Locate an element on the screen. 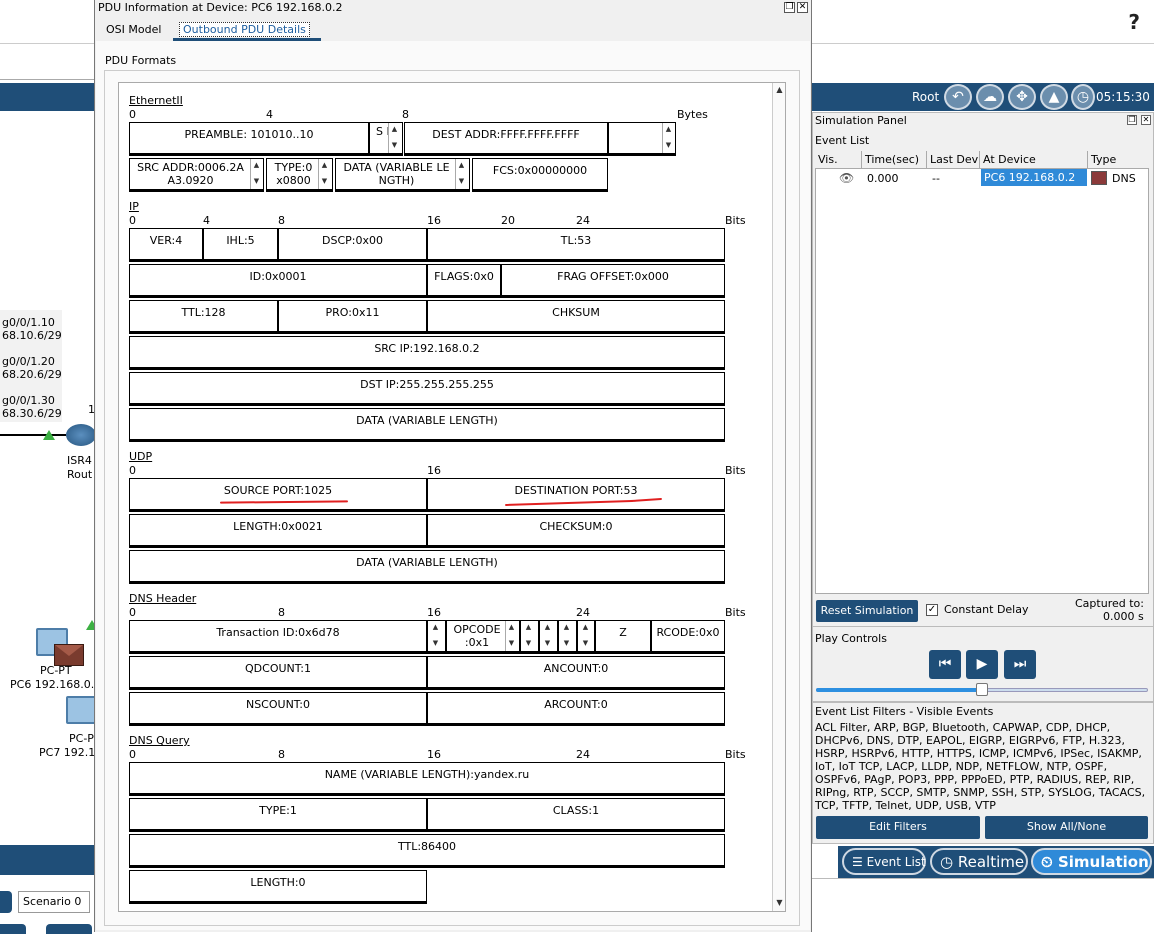  qr-spinner: ▲ ▼ is located at coordinates (436, 636).